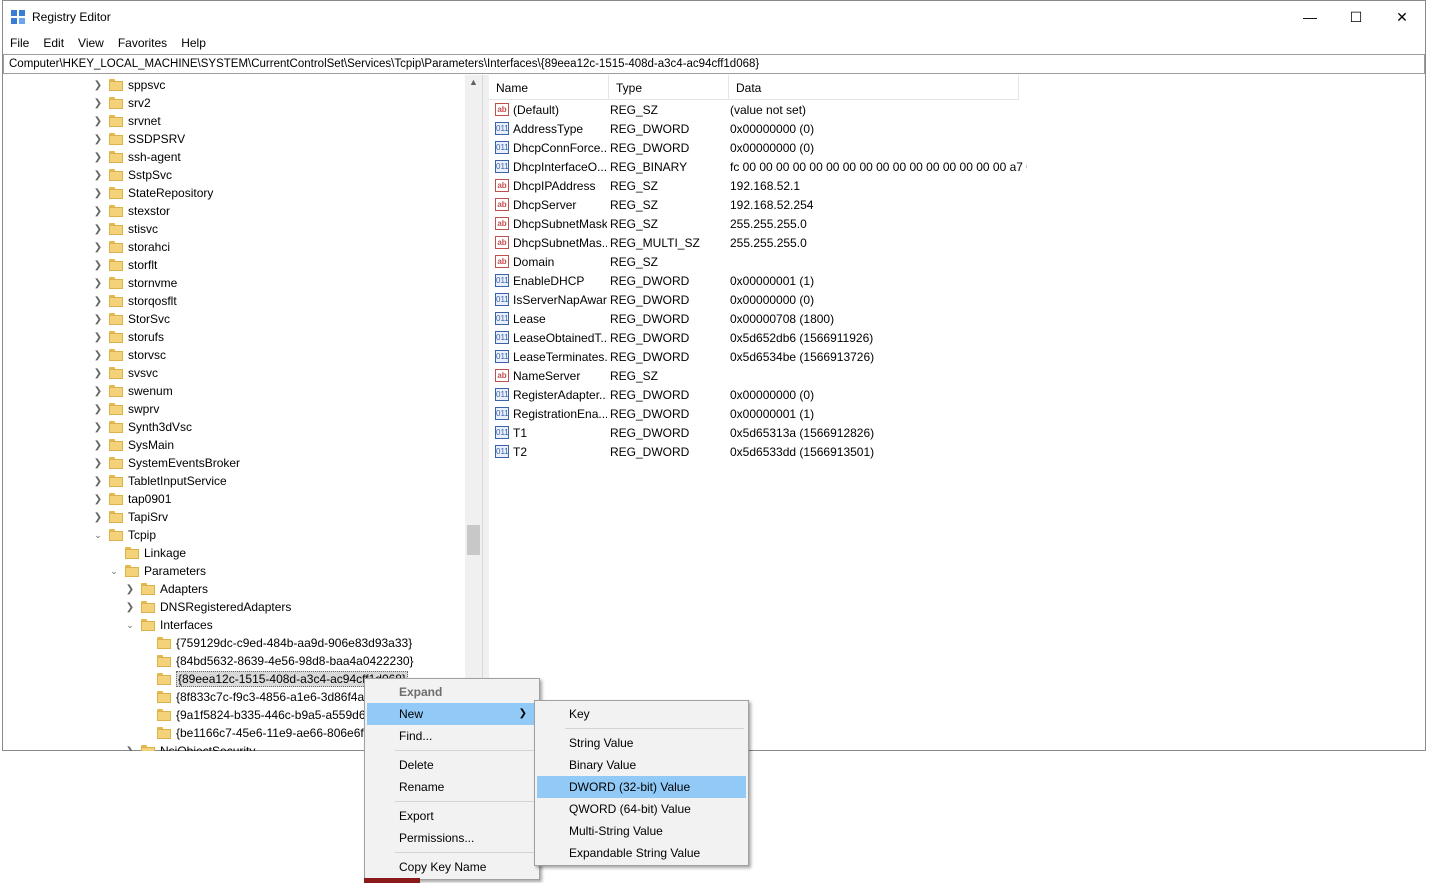  What do you see at coordinates (125, 373) in the screenshot?
I see `tree-item: ❯ svsvc` at bounding box center [125, 373].